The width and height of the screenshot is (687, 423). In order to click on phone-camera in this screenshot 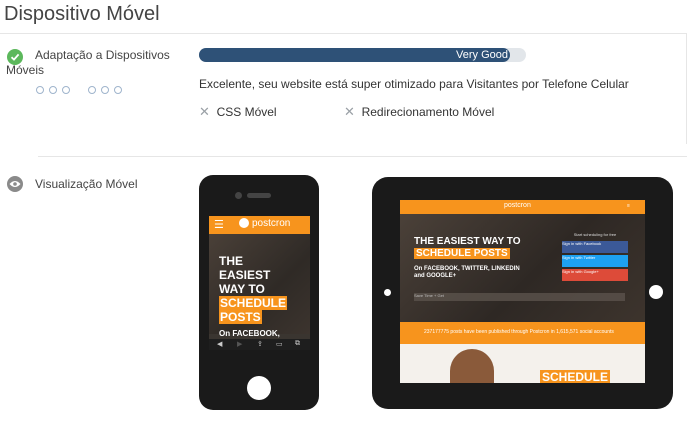, I will do `click(238, 195)`.